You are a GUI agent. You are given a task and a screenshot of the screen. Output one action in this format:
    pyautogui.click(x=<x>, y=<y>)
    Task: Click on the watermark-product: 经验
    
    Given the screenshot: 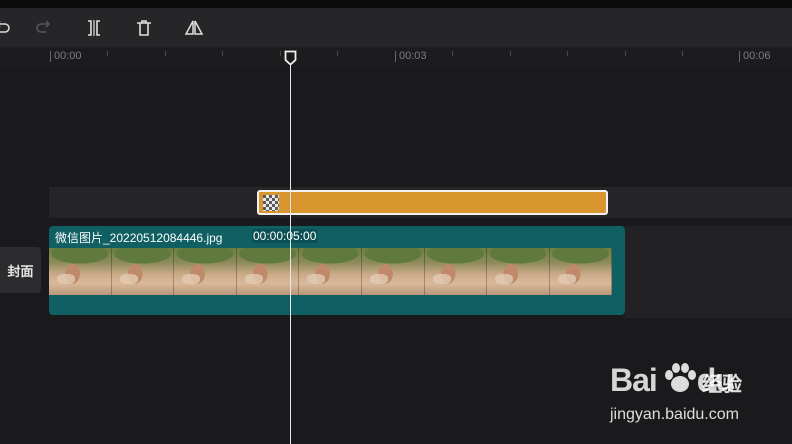 What is the action you would take?
    pyautogui.click(x=722, y=384)
    